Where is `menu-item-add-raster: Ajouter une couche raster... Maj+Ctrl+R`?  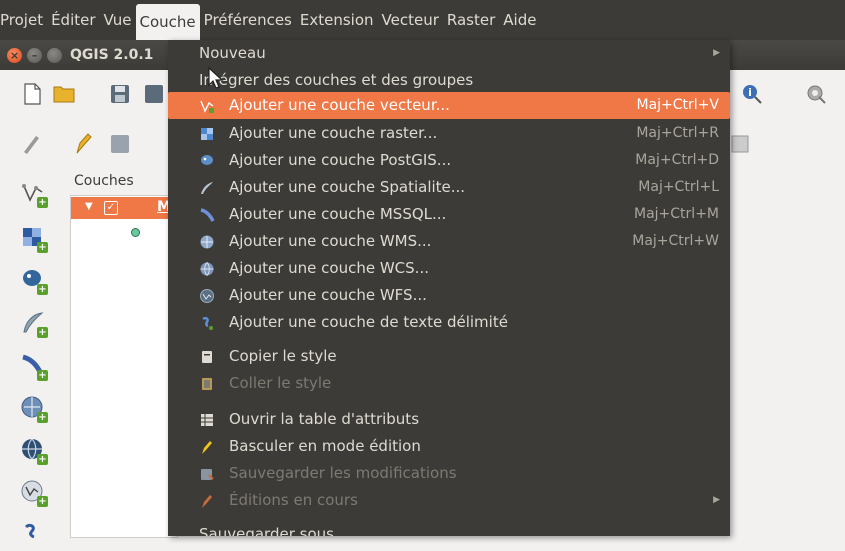
menu-item-add-raster: Ajouter une couche raster... Maj+Ctrl+R is located at coordinates (449, 133).